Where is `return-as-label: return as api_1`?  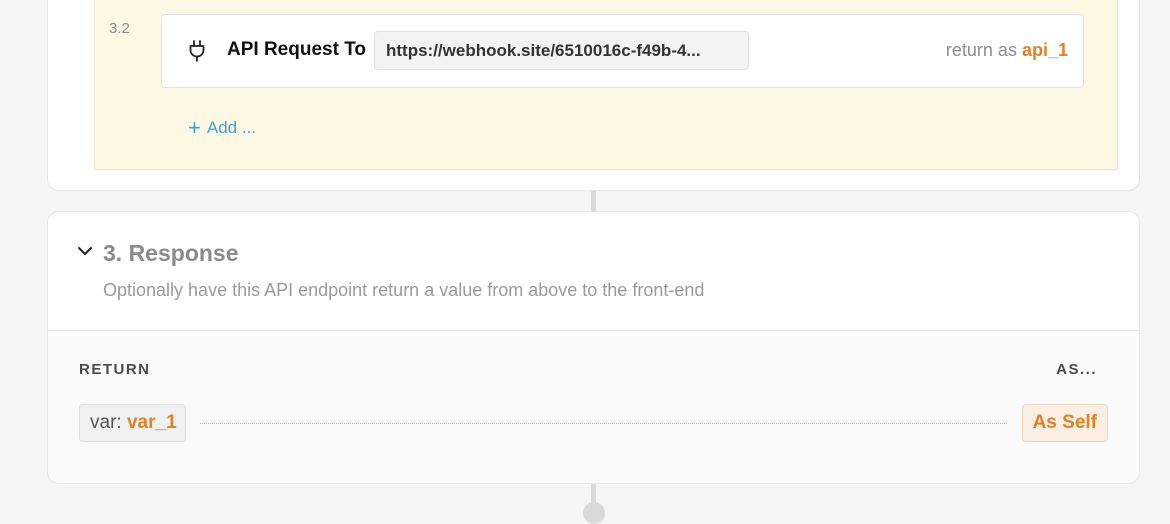
return-as-label: return as api_1 is located at coordinates (1007, 50).